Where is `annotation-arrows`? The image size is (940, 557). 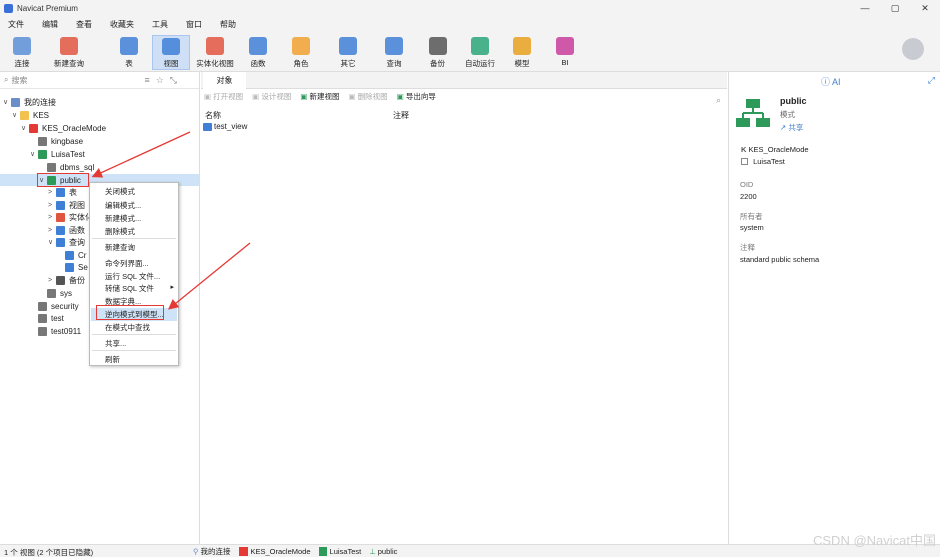
annotation-arrows is located at coordinates (171, 220).